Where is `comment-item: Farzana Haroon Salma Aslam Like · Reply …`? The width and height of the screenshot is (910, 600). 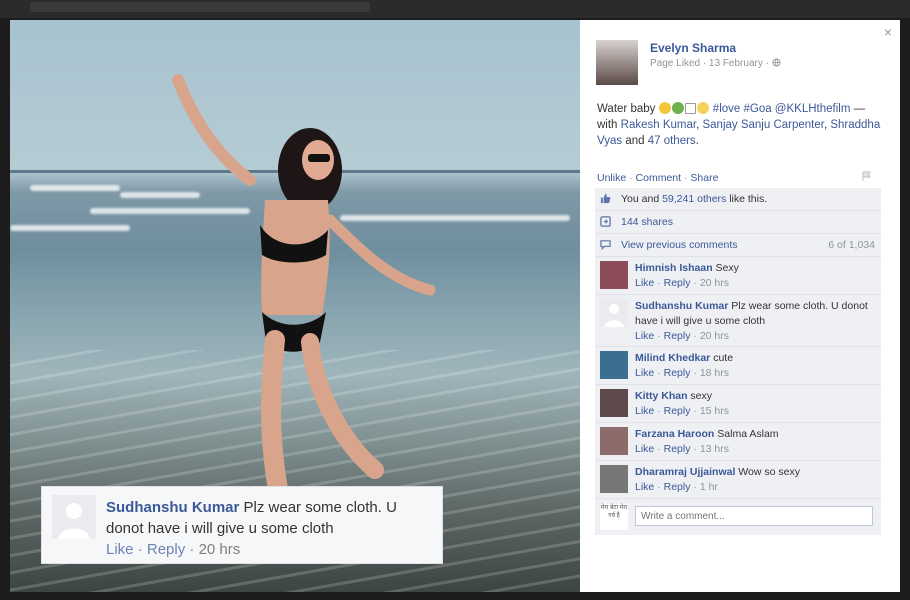 comment-item: Farzana Haroon Salma Aslam Like · Reply … is located at coordinates (738, 442).